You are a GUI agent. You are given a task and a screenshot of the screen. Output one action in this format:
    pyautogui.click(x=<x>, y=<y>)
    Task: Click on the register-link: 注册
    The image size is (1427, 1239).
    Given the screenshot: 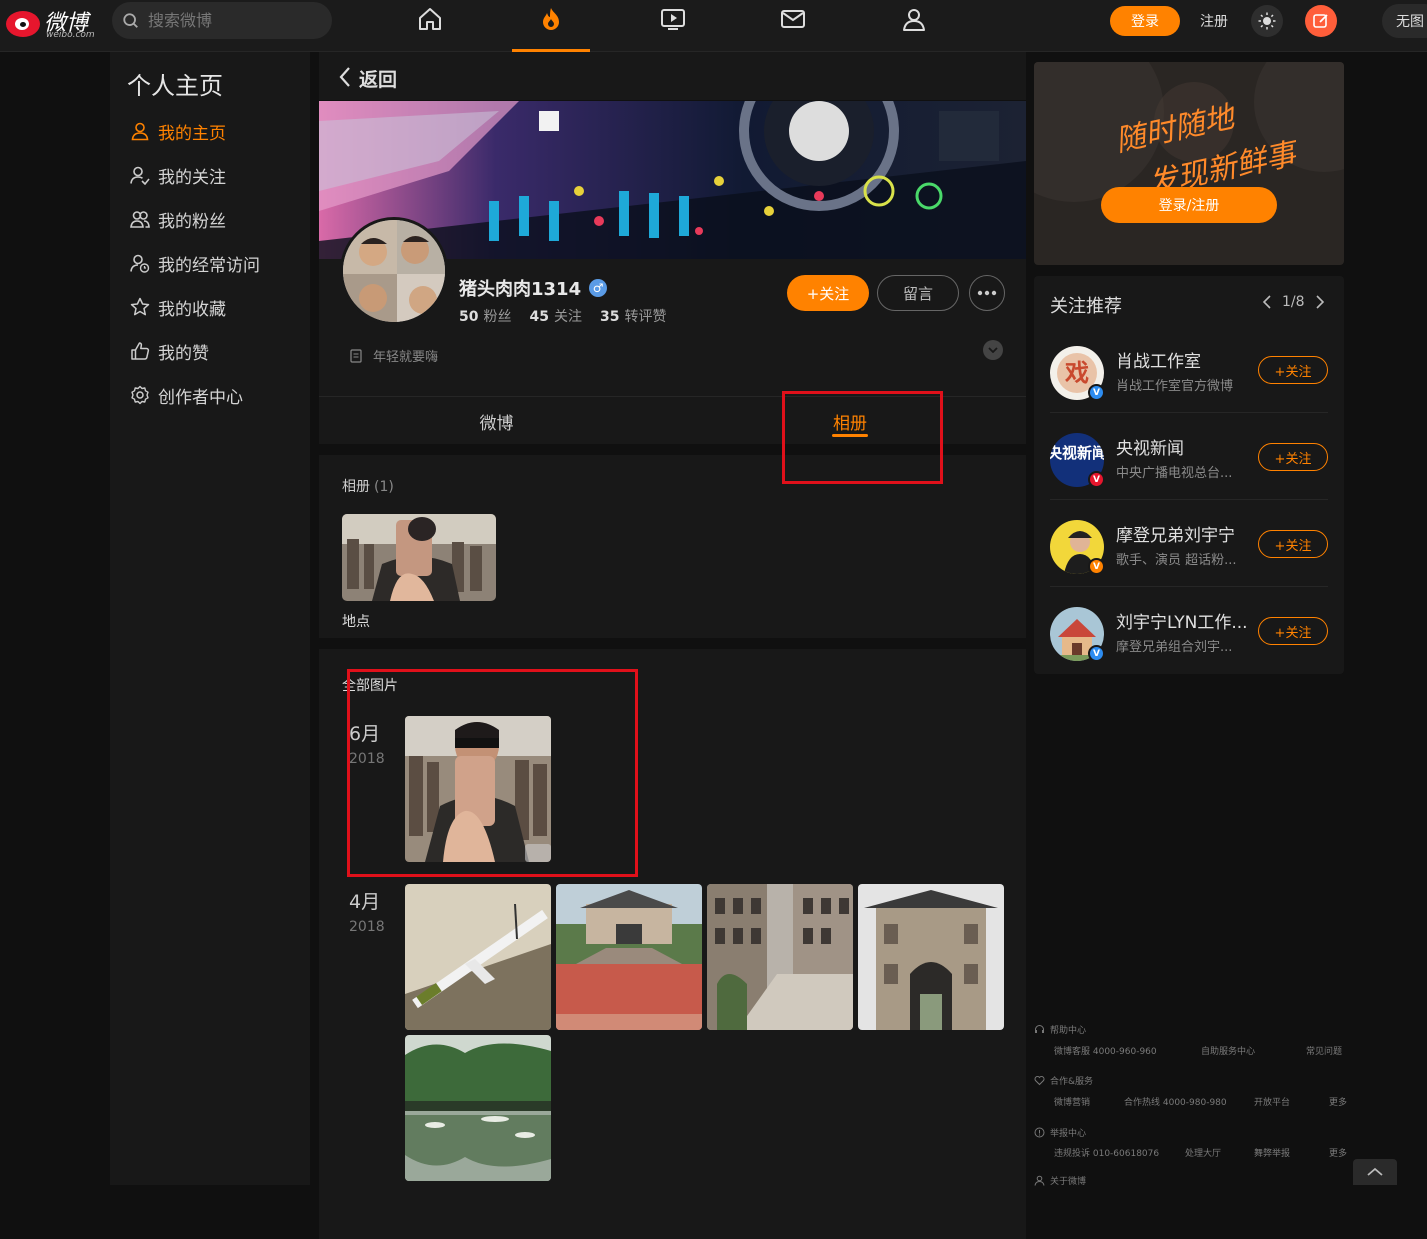 What is the action you would take?
    pyautogui.click(x=1214, y=21)
    